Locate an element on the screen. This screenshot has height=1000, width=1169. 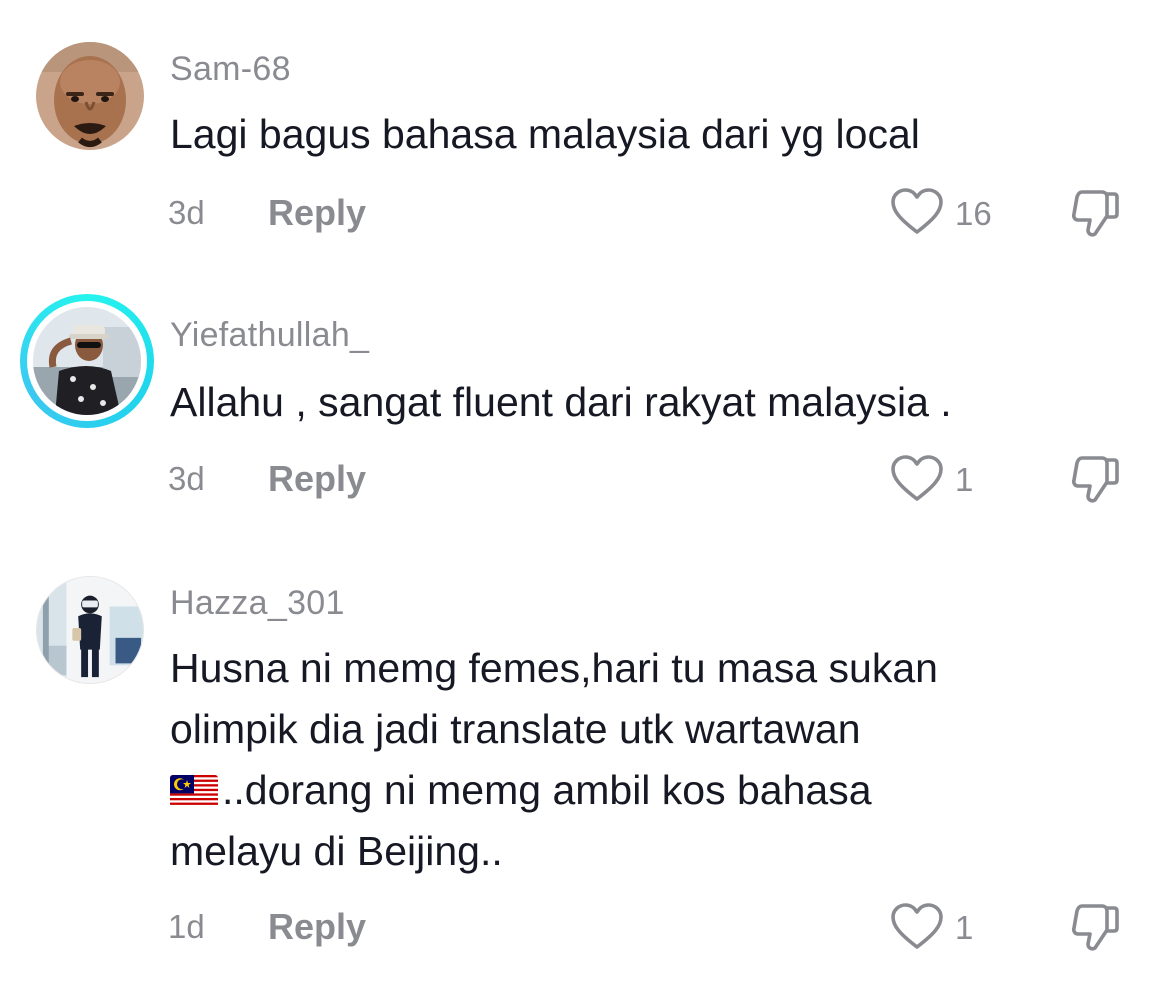
comment-username: Yiefathullah_ is located at coordinates (269, 335).